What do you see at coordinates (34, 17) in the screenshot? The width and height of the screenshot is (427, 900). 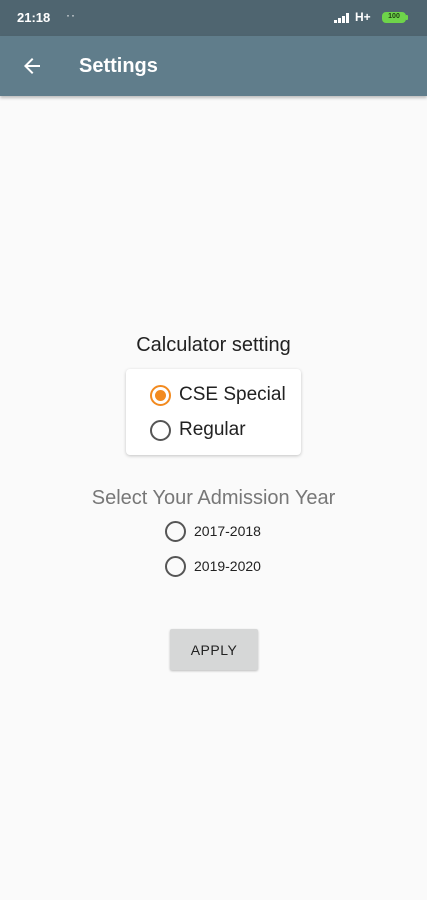 I see `status-time: 21:18` at bounding box center [34, 17].